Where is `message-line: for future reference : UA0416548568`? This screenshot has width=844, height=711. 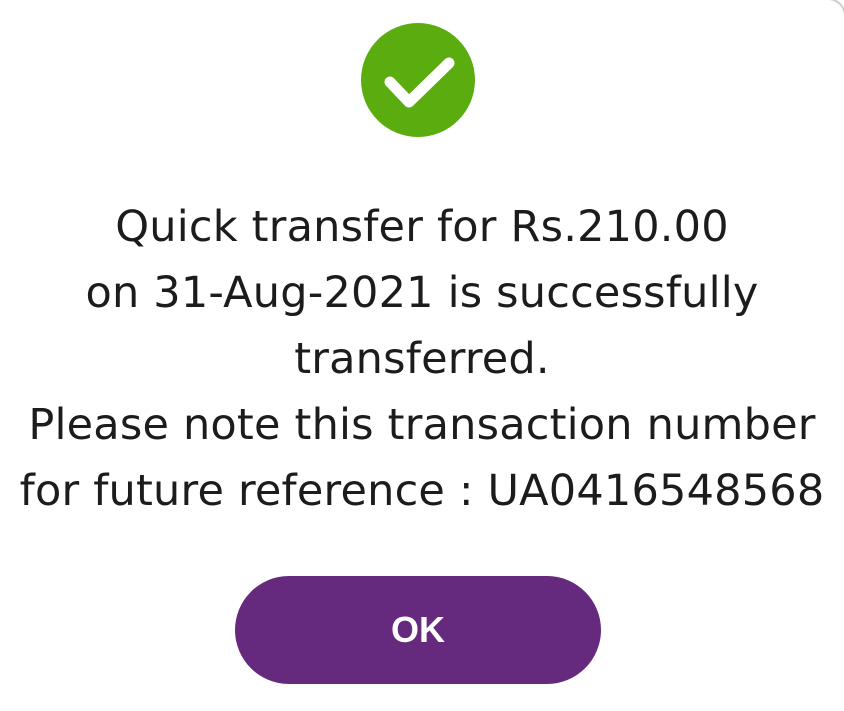
message-line: for future reference : UA0416548568 is located at coordinates (422, 491).